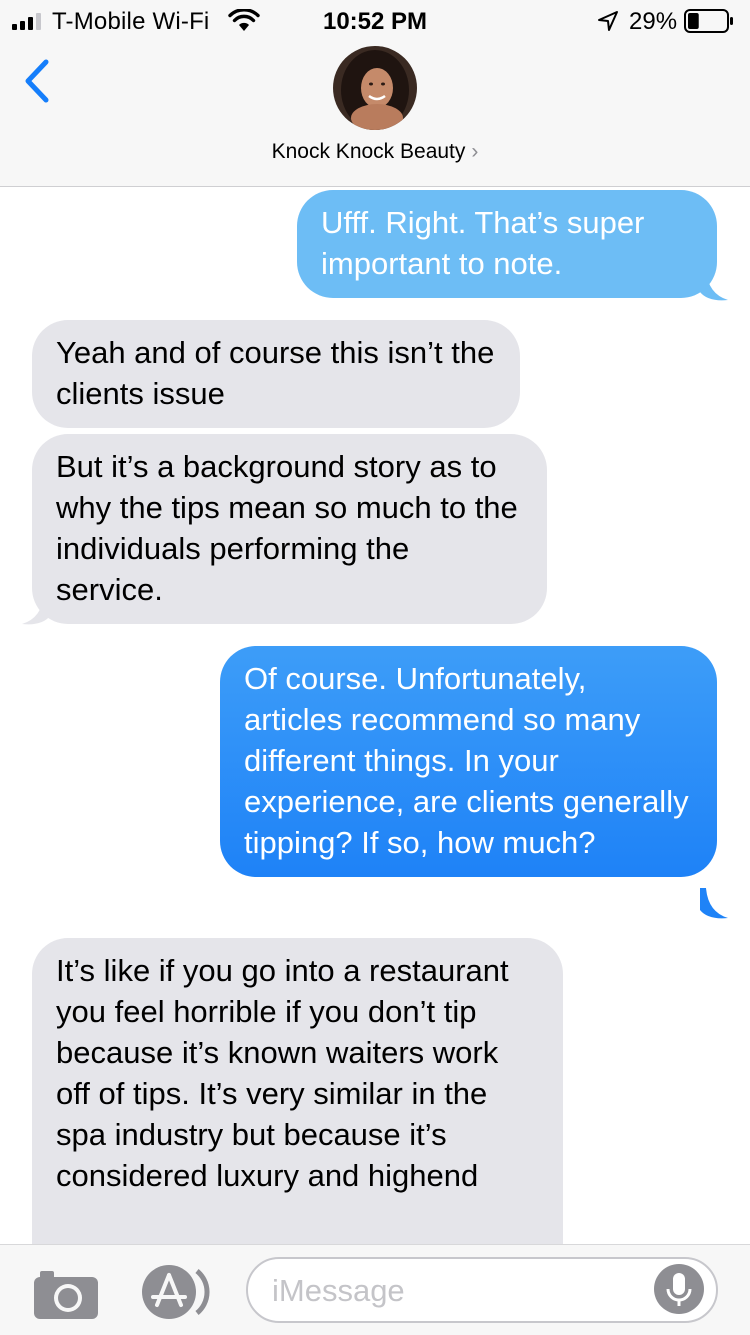 Image resolution: width=750 pixels, height=1335 pixels. Describe the element at coordinates (708, 21) in the screenshot. I see `battery-icon` at that location.